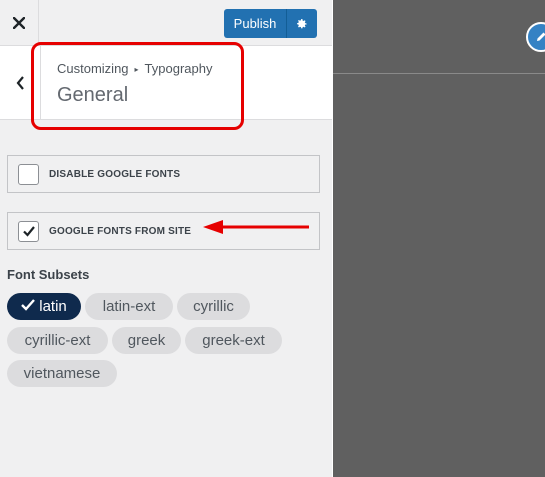 The image size is (545, 477). I want to click on google-fonts-from-site-label: GOOGLE FONTS FROM SITE, so click(120, 231).